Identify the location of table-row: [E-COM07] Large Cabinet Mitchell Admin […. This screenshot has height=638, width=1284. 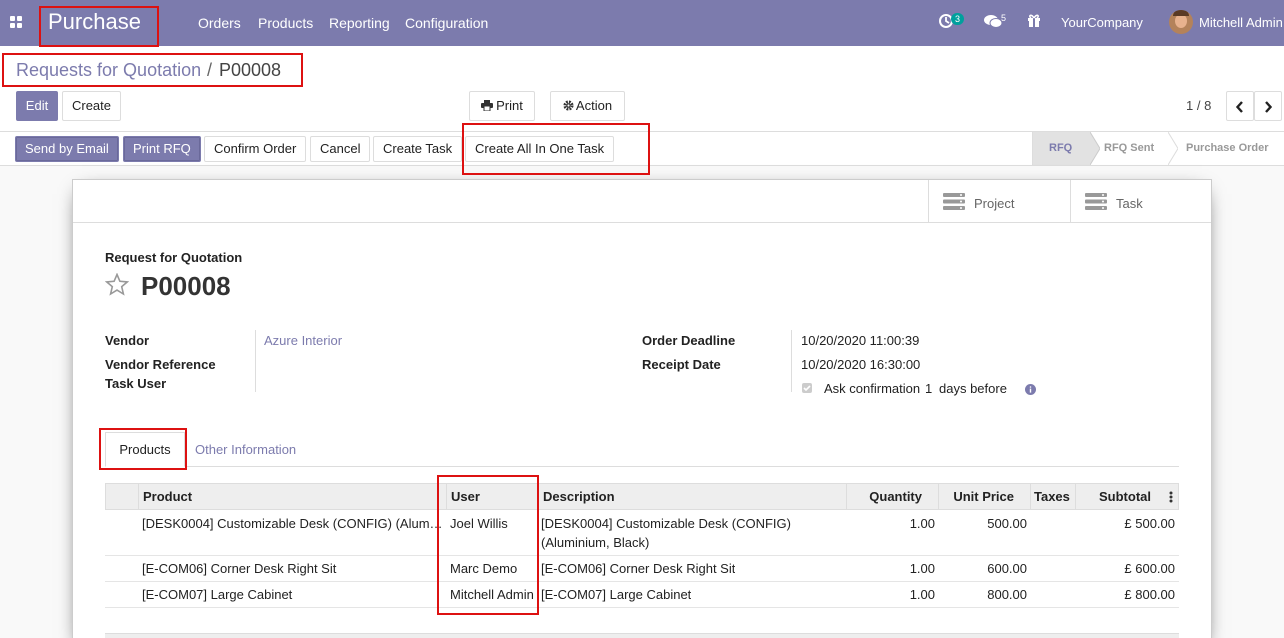
(642, 595).